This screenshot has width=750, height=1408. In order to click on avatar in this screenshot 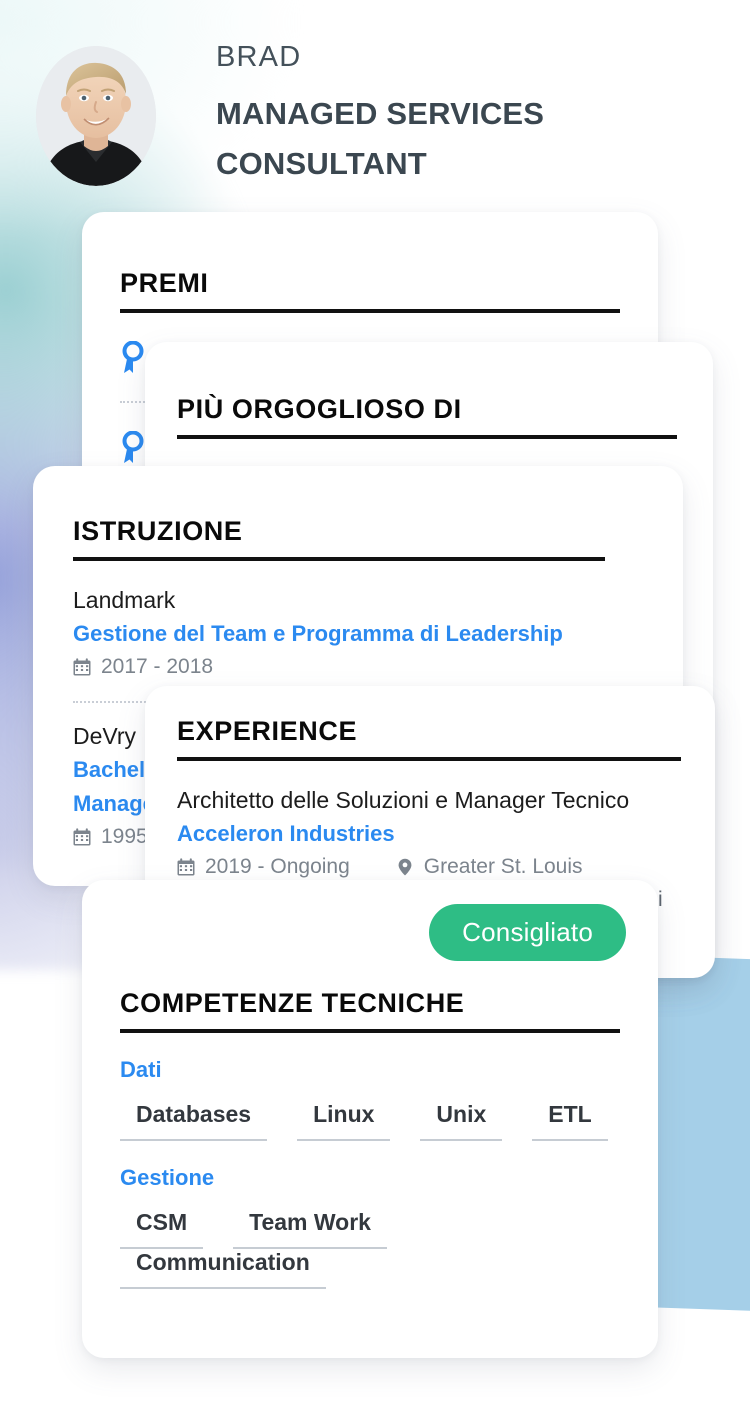, I will do `click(96, 116)`.